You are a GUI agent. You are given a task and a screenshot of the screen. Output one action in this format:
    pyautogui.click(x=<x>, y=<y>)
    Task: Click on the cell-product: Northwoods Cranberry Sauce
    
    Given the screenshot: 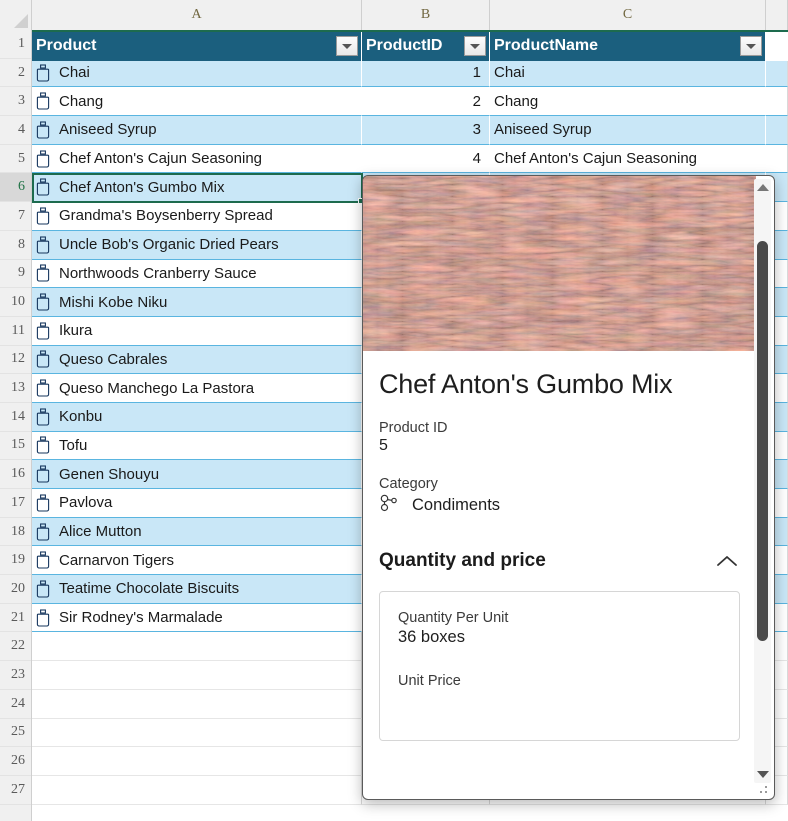 What is the action you would take?
    pyautogui.click(x=197, y=274)
    